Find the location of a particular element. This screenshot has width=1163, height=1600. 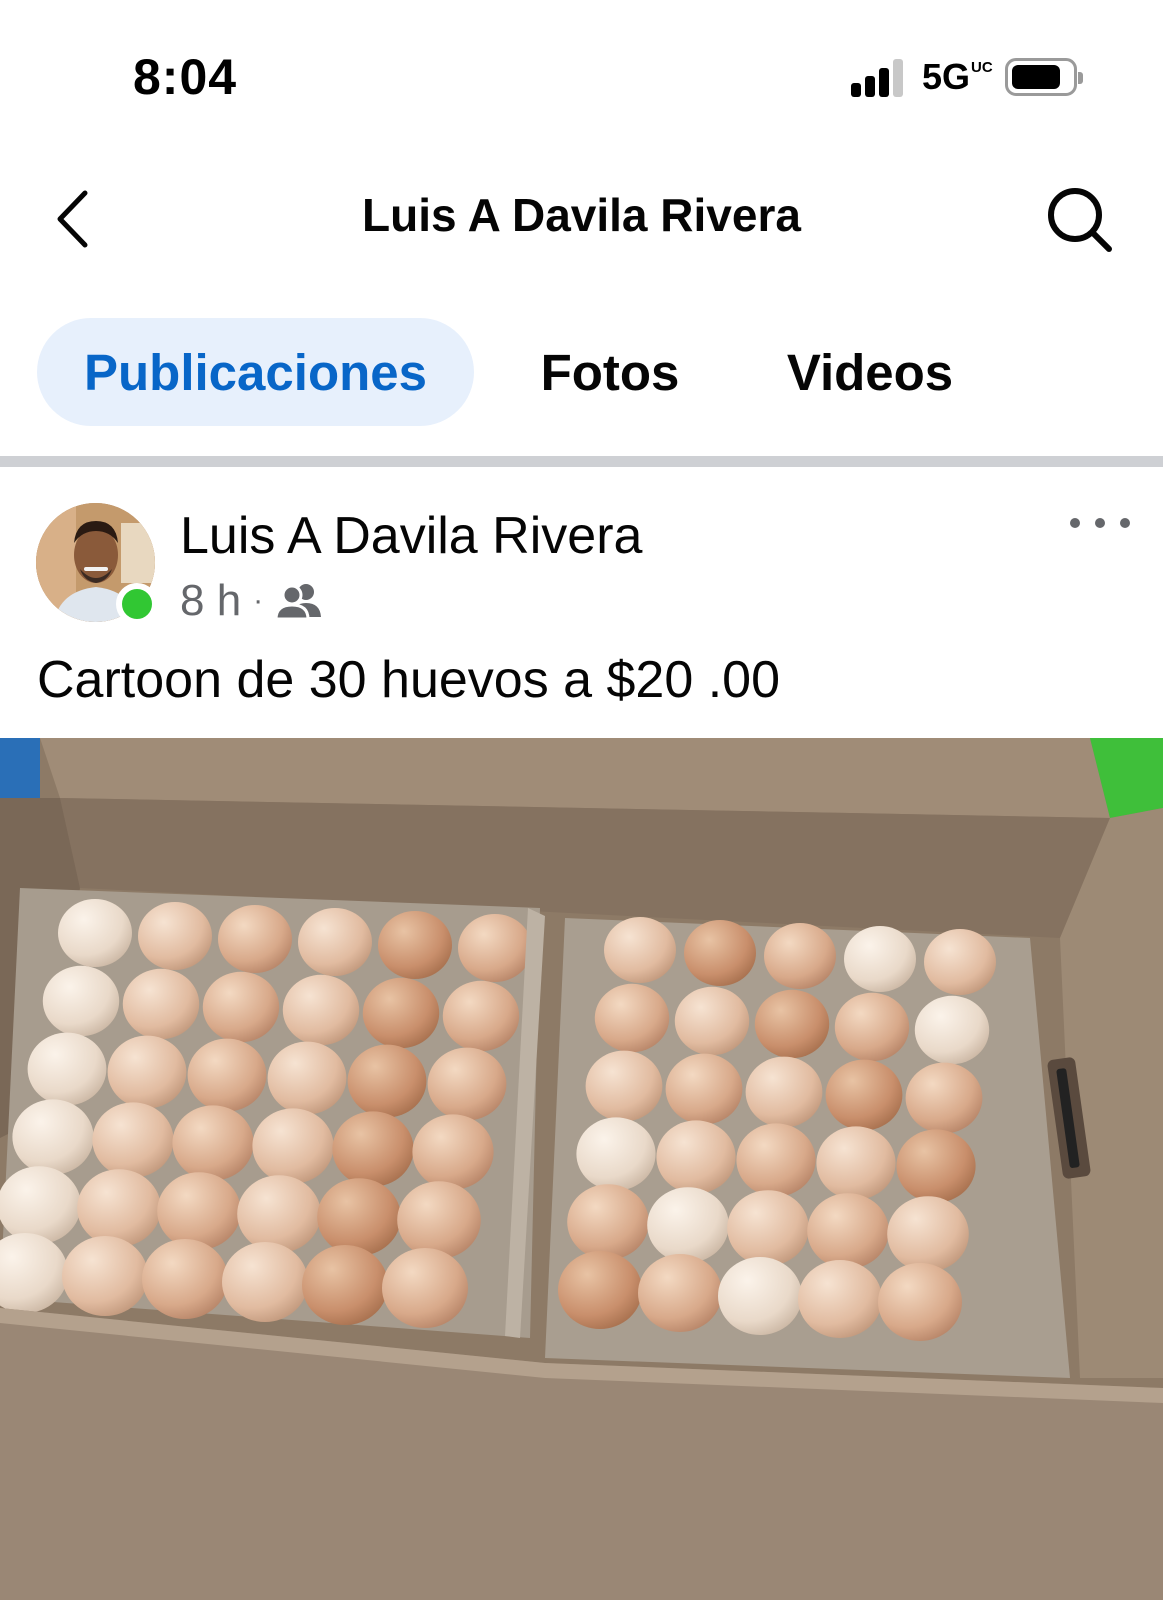

friends-icon is located at coordinates (298, 602).